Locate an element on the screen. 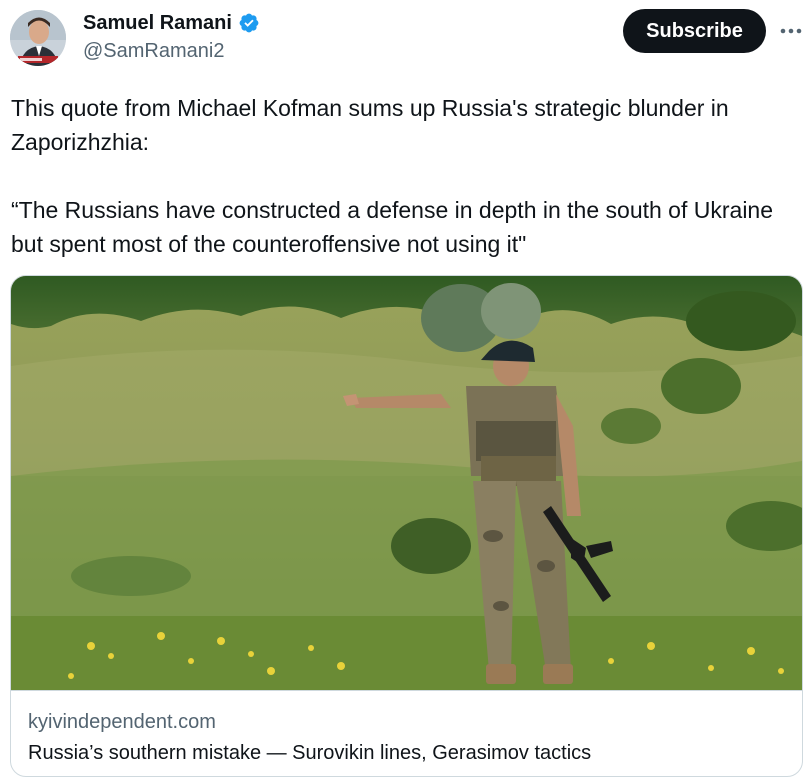 The image size is (812, 777). author-name-row: Samuel Ramani is located at coordinates (171, 23).